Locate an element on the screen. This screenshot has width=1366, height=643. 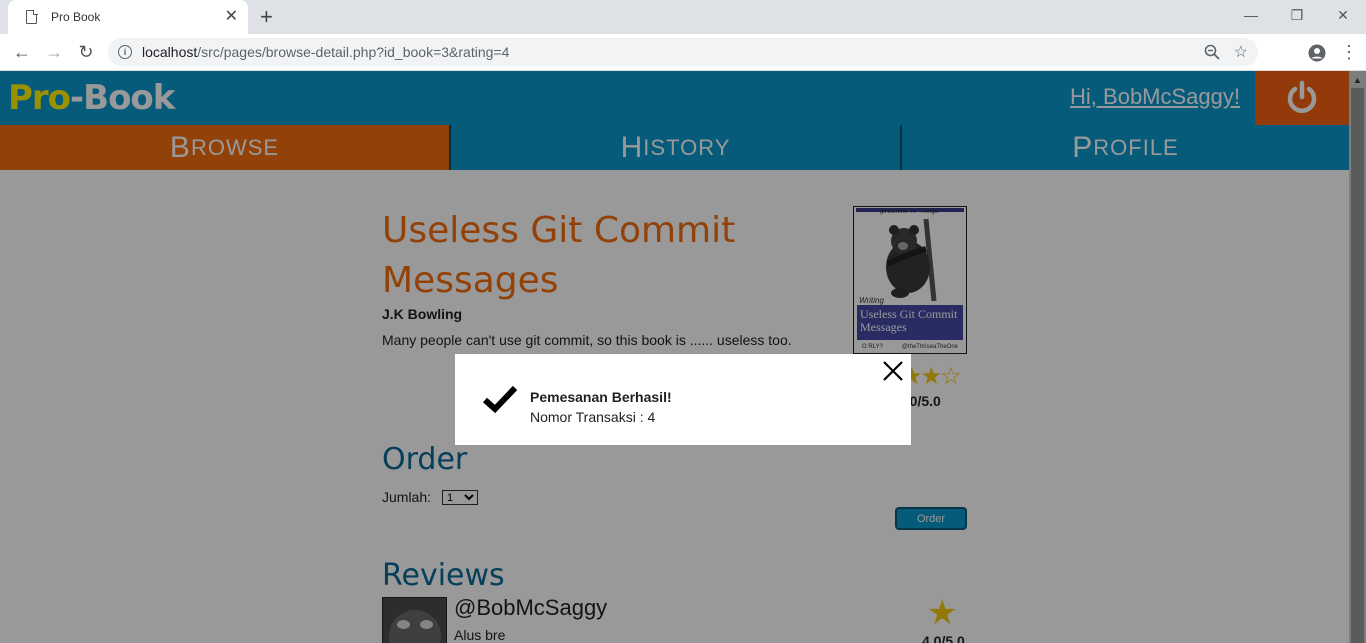
tab-close-icon: ✕ is located at coordinates (231, 17).